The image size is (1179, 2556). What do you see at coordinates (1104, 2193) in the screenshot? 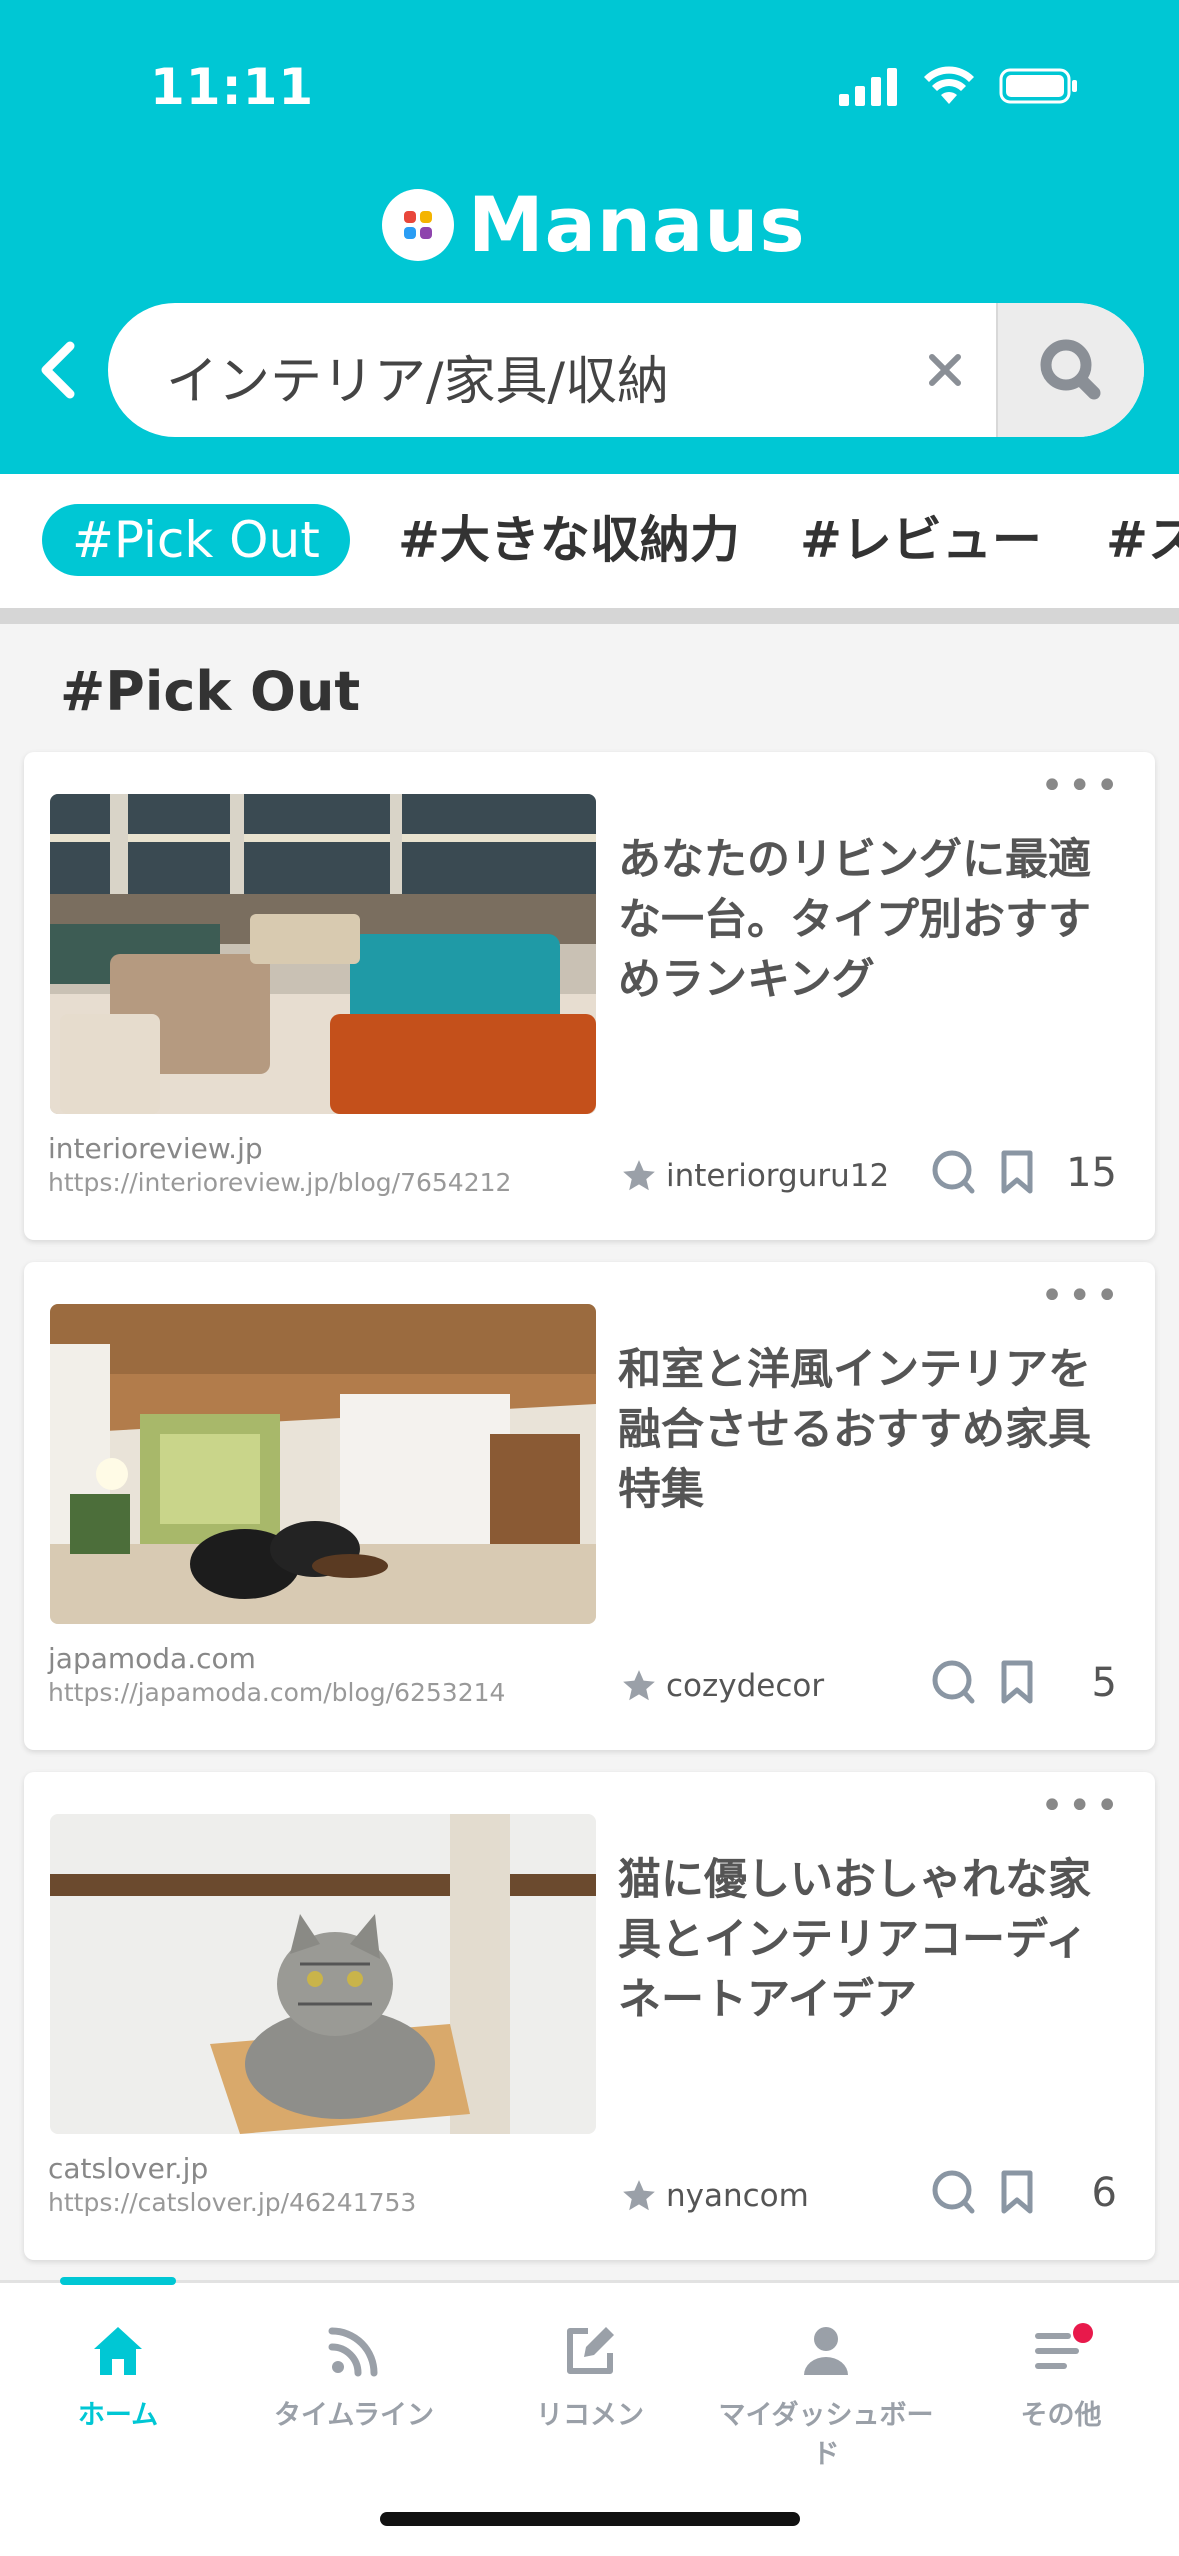
I see `bookmark-count: 6` at bounding box center [1104, 2193].